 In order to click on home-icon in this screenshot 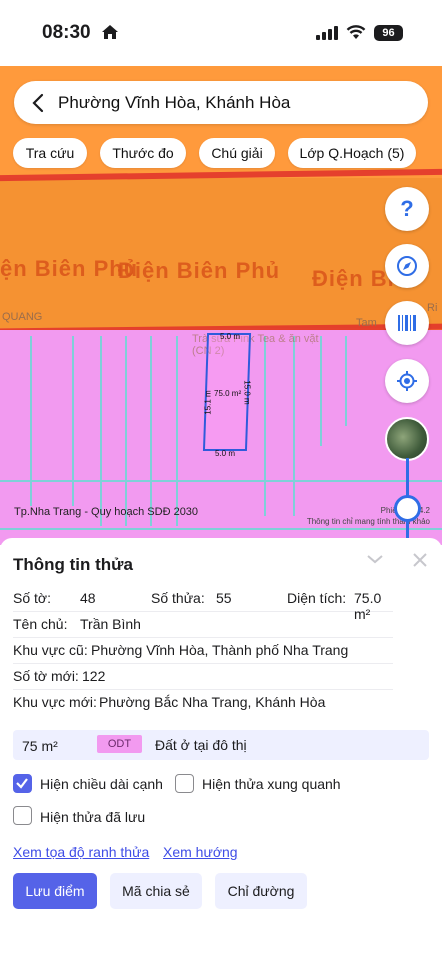, I will do `click(110, 32)`.